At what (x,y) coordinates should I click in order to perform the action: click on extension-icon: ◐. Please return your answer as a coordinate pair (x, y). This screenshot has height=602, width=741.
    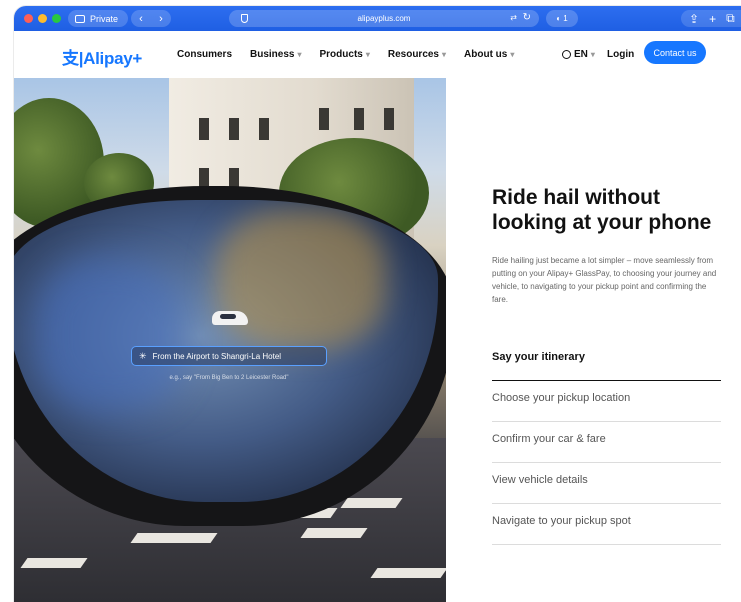
    Looking at the image, I should click on (560, 18).